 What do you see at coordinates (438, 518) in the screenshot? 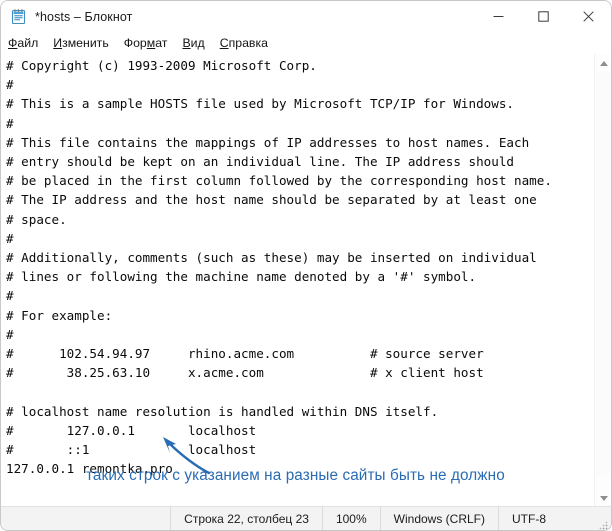
I see `status-line-endings: Windows (CRLF)` at bounding box center [438, 518].